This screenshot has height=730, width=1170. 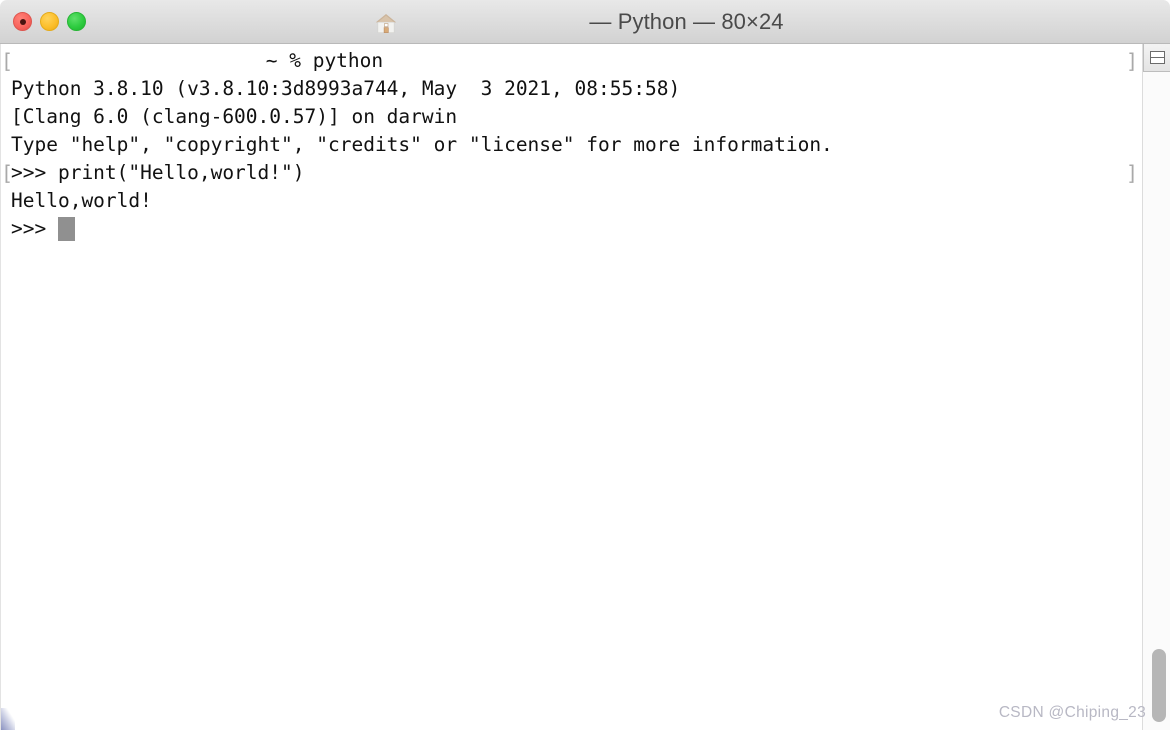 What do you see at coordinates (66, 229) in the screenshot?
I see `text-cursor` at bounding box center [66, 229].